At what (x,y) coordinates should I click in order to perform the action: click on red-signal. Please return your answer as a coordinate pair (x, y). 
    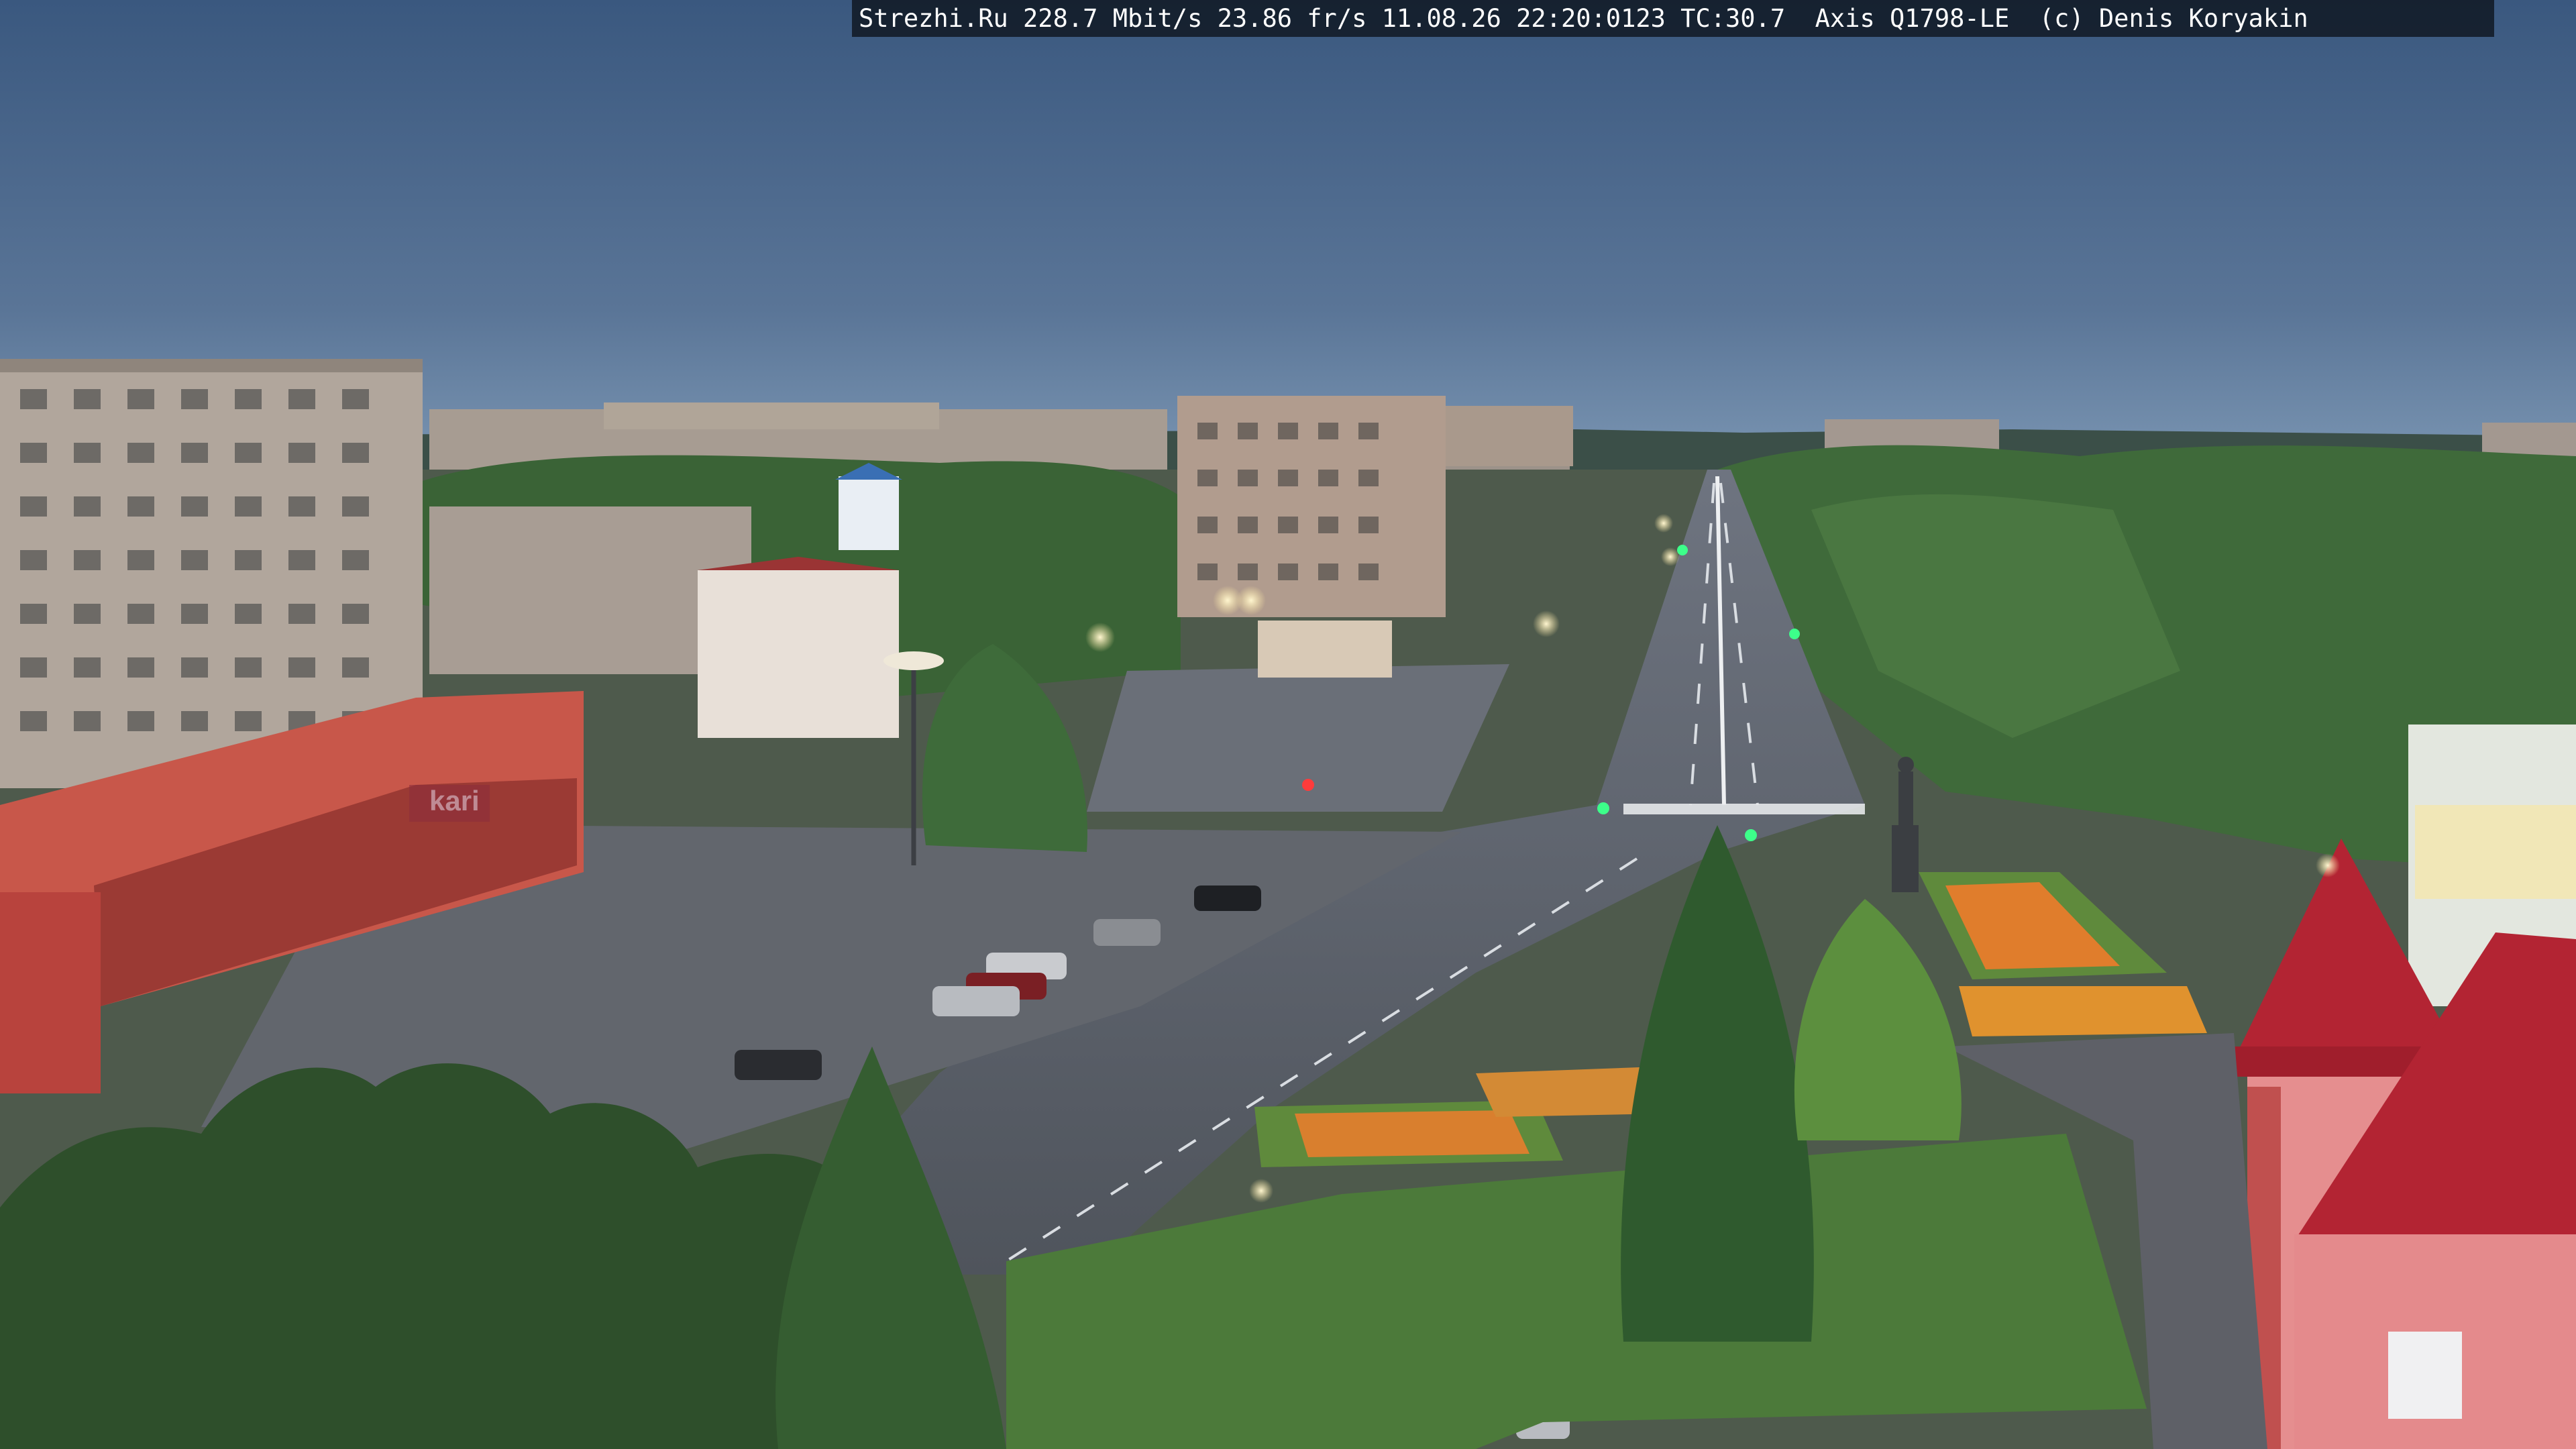
    Looking at the image, I should click on (1308, 785).